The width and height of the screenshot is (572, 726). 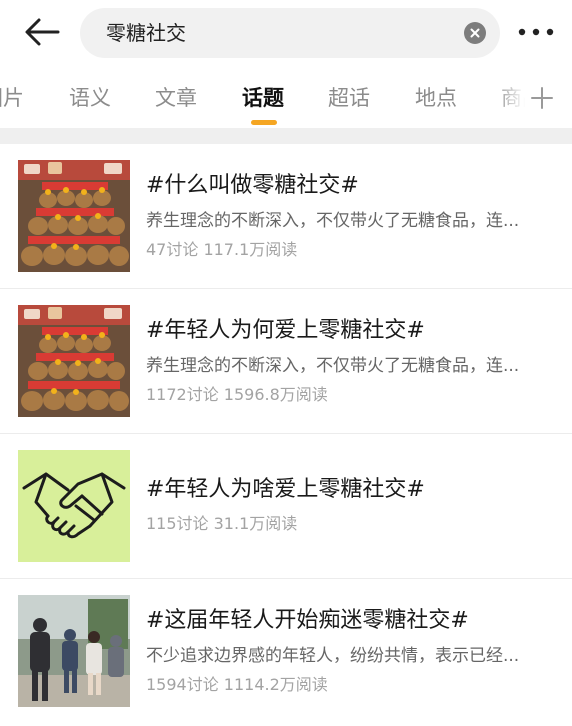 What do you see at coordinates (264, 122) in the screenshot?
I see `active-tab-indicator` at bounding box center [264, 122].